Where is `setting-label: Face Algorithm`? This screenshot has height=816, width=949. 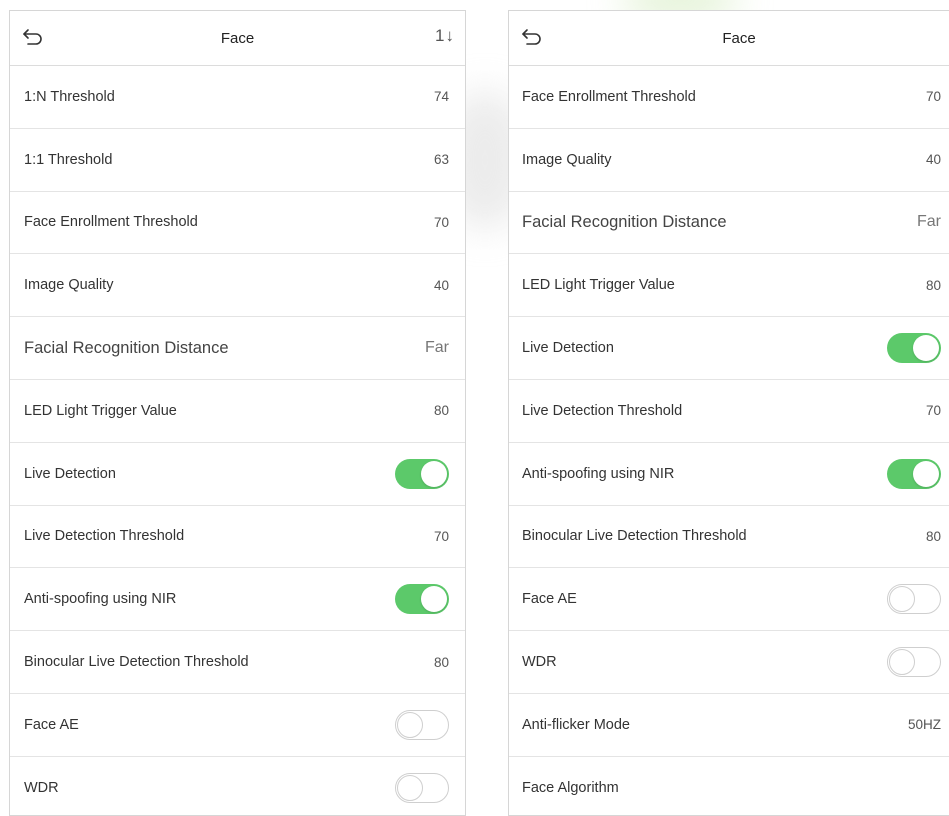
setting-label: Face Algorithm is located at coordinates (570, 787).